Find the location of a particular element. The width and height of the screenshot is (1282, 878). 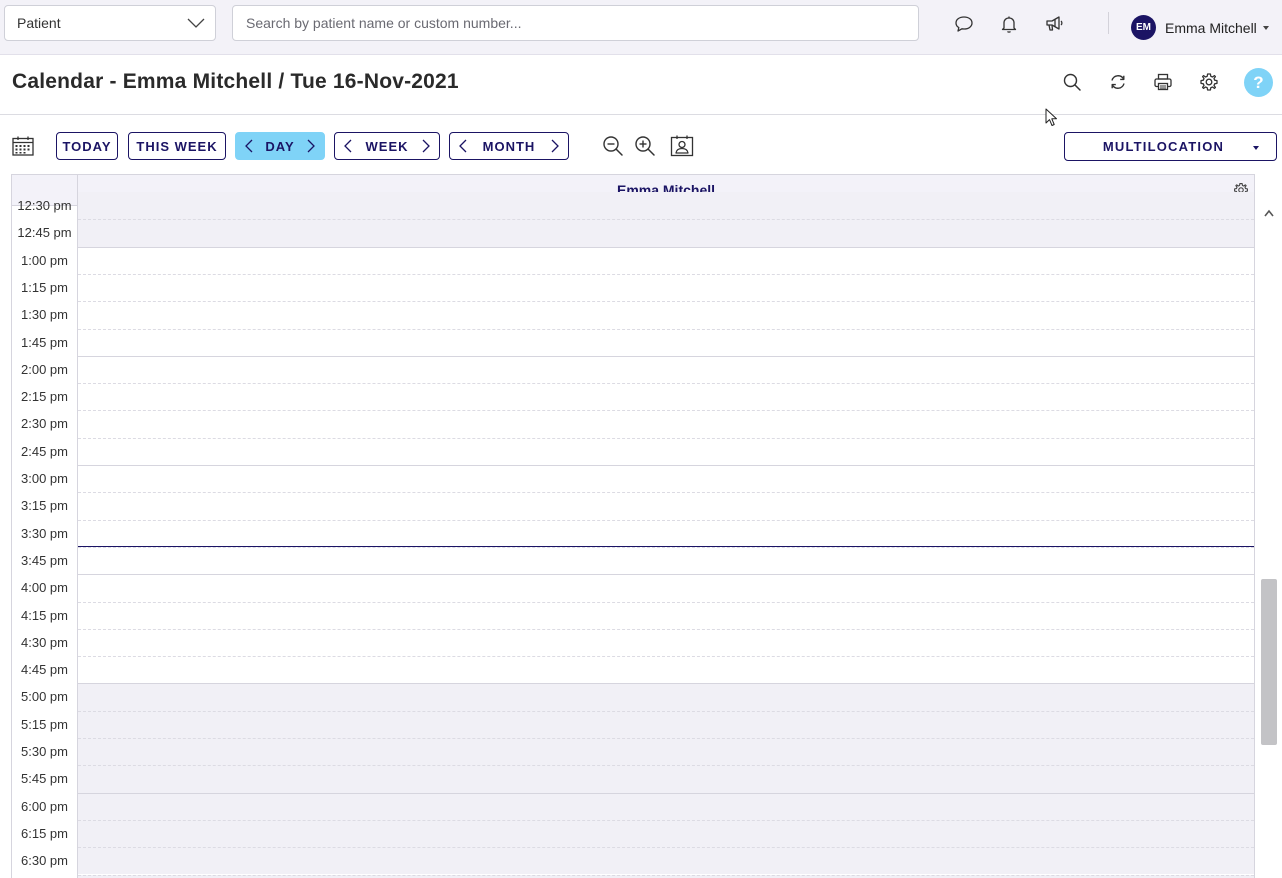

time-slot-label: 1:15 pm is located at coordinates (44, 287).